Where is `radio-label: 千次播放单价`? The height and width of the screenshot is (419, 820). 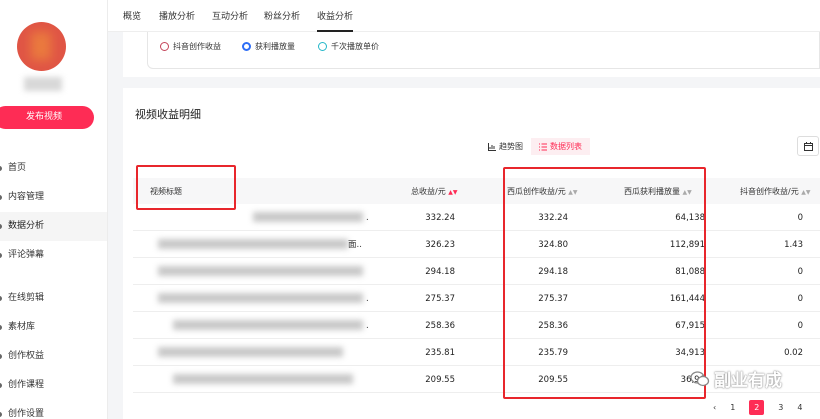 radio-label: 千次播放单价 is located at coordinates (355, 46).